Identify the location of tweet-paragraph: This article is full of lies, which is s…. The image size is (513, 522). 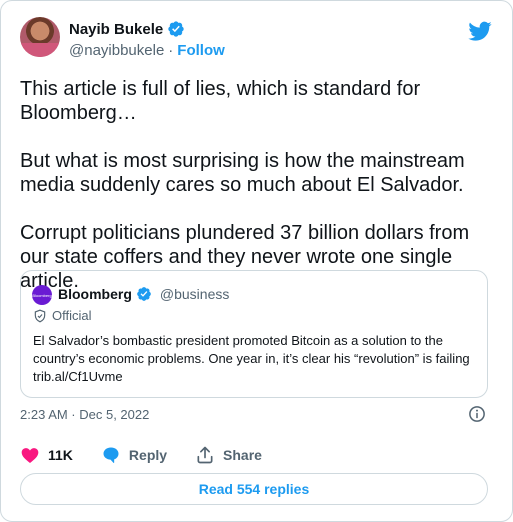
(220, 101).